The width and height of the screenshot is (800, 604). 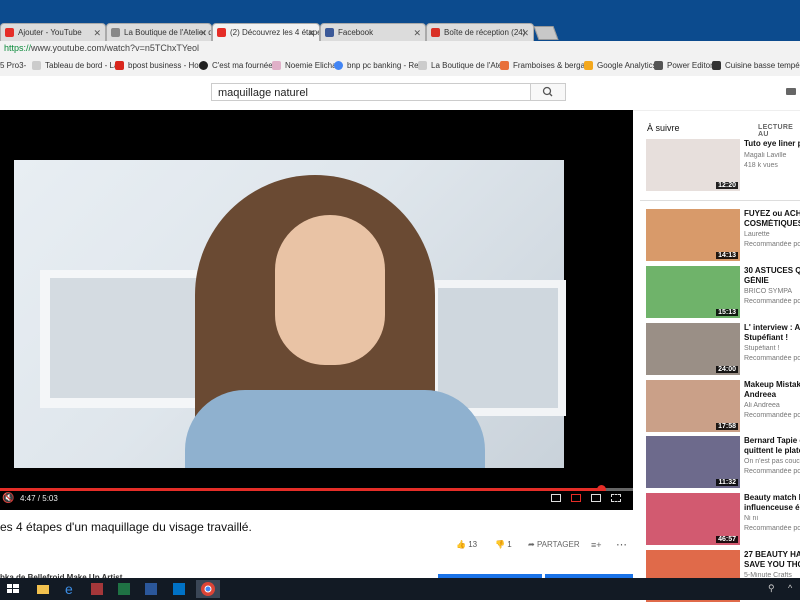 I want to click on thumbs-down-icon: 👎, so click(x=501, y=544).